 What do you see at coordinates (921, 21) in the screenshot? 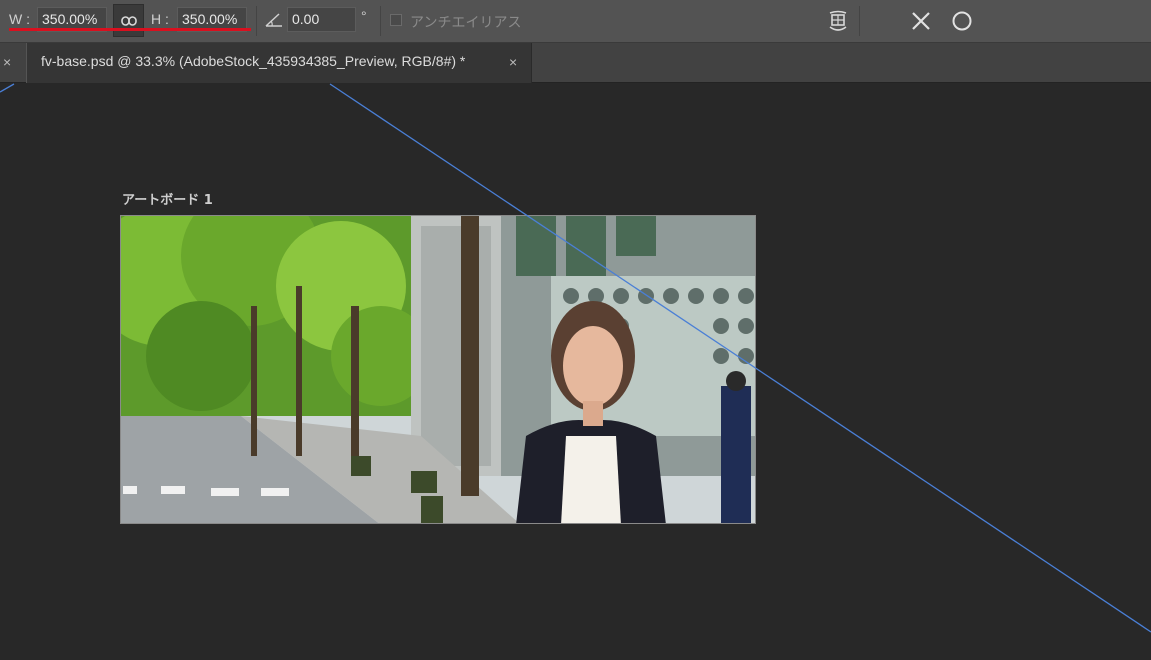
I see `cancel-icon` at bounding box center [921, 21].